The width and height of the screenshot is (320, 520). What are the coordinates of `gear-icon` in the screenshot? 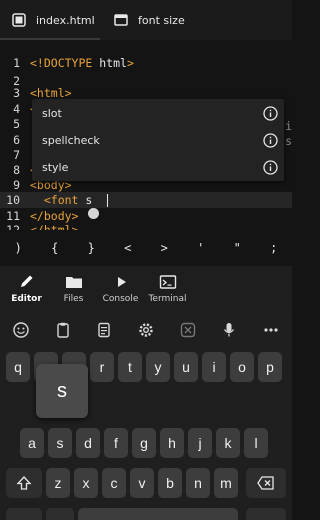 It's located at (146, 330).